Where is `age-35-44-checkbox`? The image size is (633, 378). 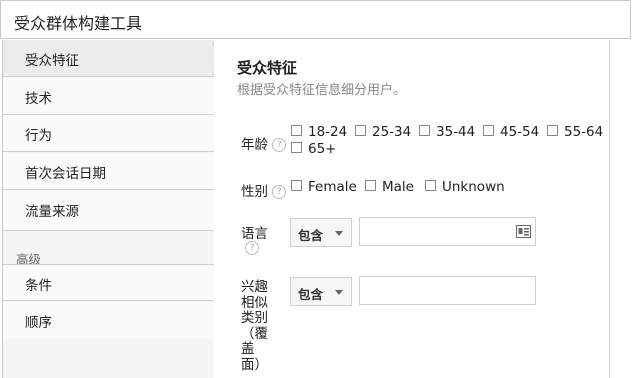 age-35-44-checkbox is located at coordinates (424, 130).